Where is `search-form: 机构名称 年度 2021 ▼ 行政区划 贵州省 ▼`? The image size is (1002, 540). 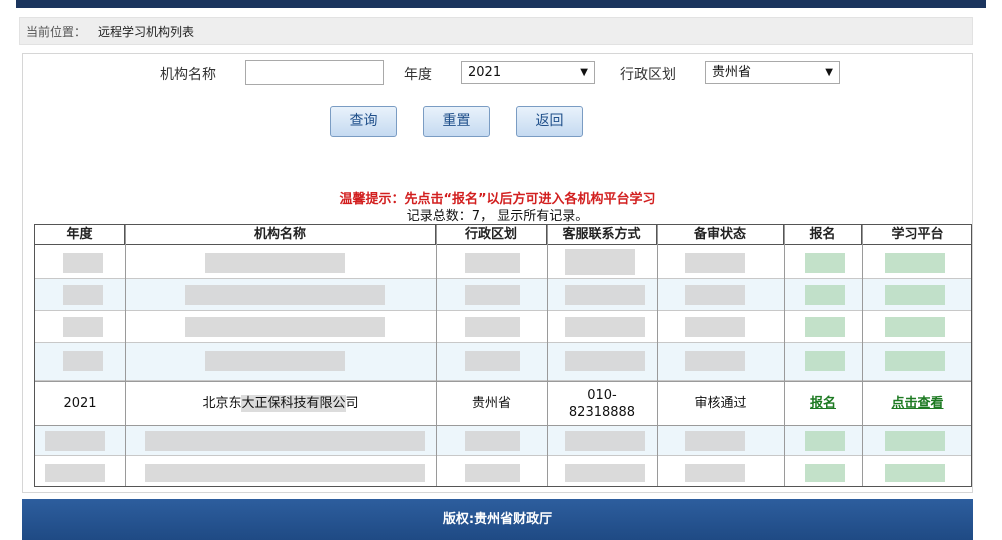 search-form: 机构名称 年度 2021 ▼ 行政区划 贵州省 ▼ is located at coordinates (497, 72).